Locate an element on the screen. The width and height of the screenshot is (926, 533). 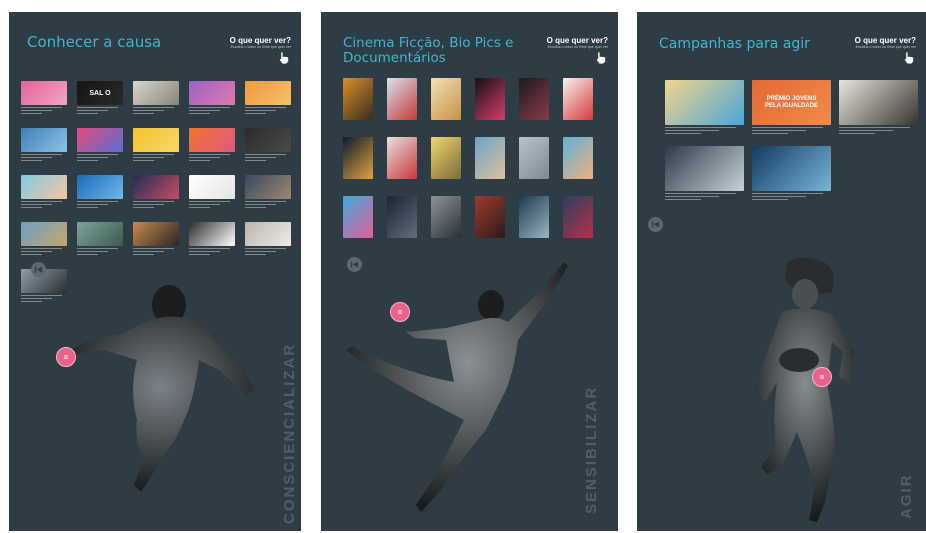
thumbnail: PRÉMIO JOVENS PELA IGUALDADE is located at coordinates (791, 102).